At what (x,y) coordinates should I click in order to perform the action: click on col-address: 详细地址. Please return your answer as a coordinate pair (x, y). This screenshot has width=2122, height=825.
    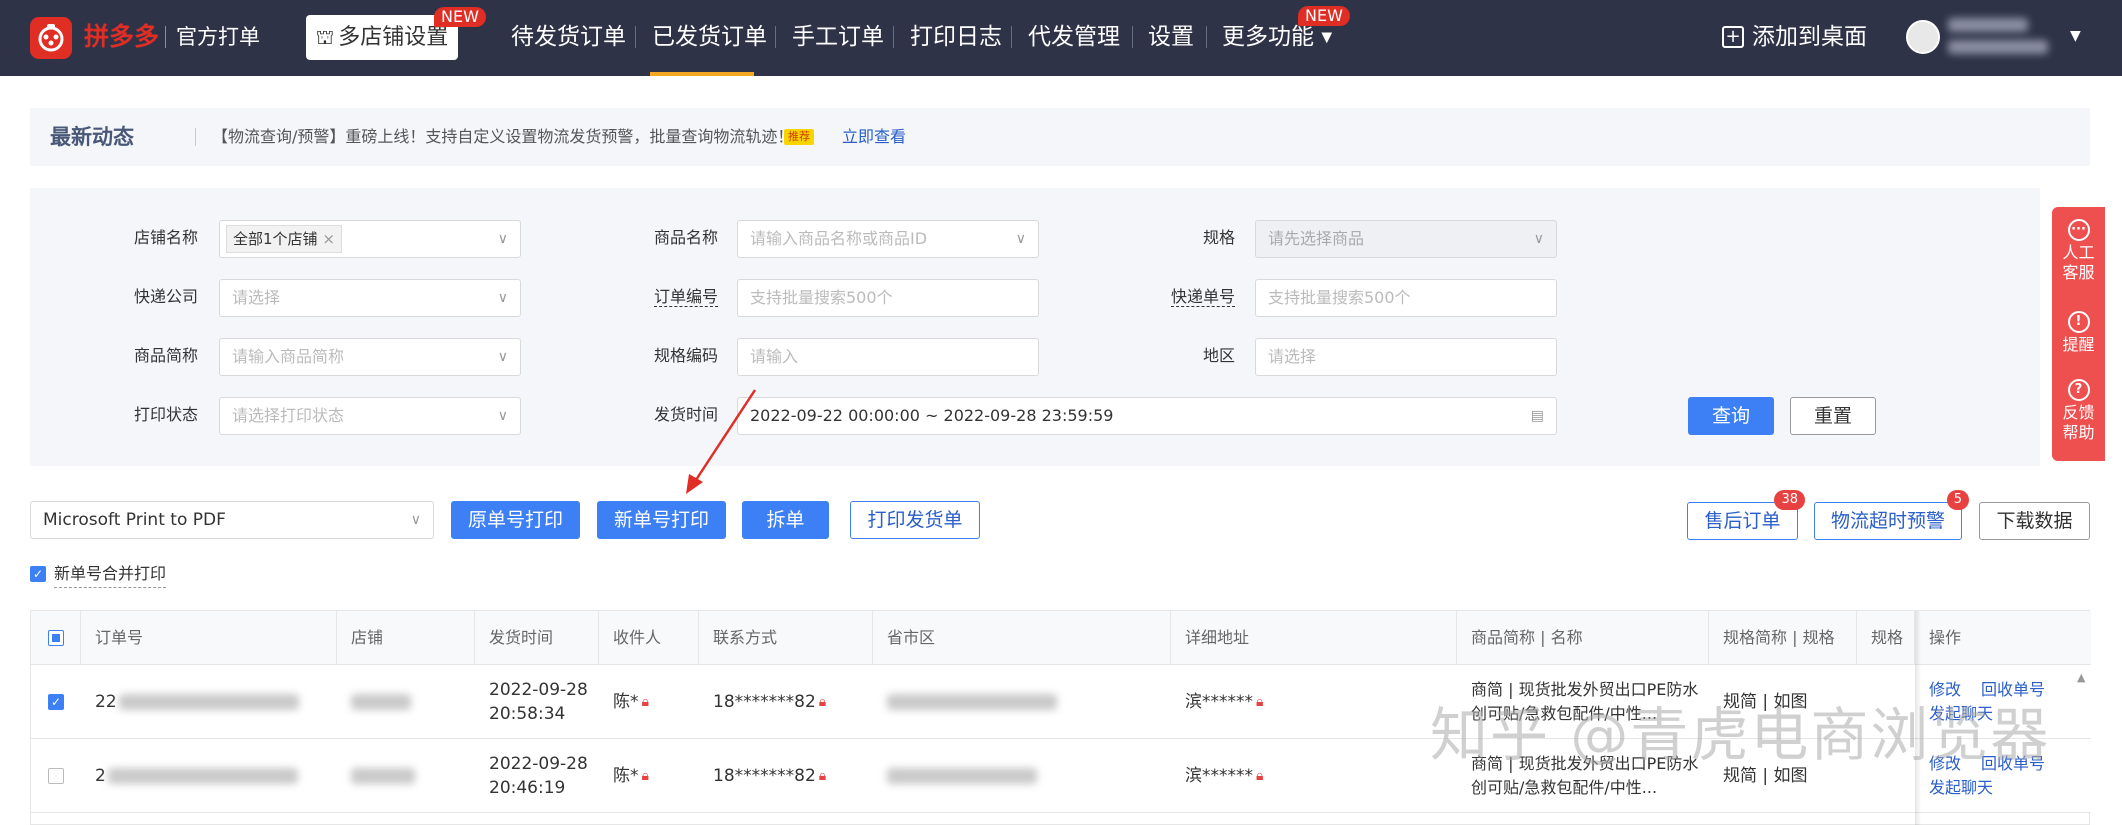
    Looking at the image, I should click on (1314, 638).